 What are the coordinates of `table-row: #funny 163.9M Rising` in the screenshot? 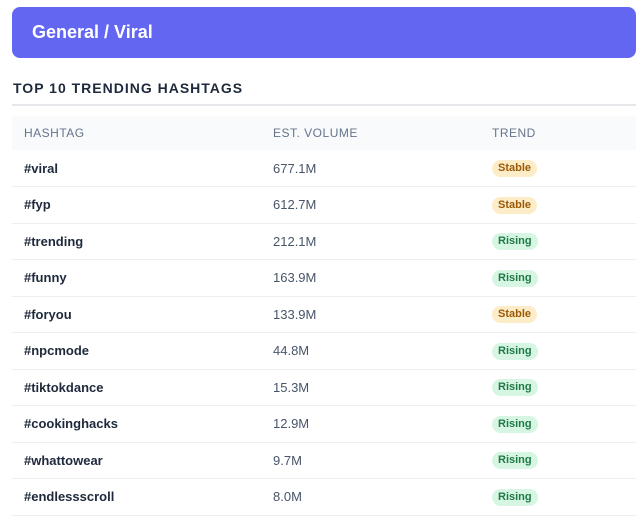 It's located at (324, 278).